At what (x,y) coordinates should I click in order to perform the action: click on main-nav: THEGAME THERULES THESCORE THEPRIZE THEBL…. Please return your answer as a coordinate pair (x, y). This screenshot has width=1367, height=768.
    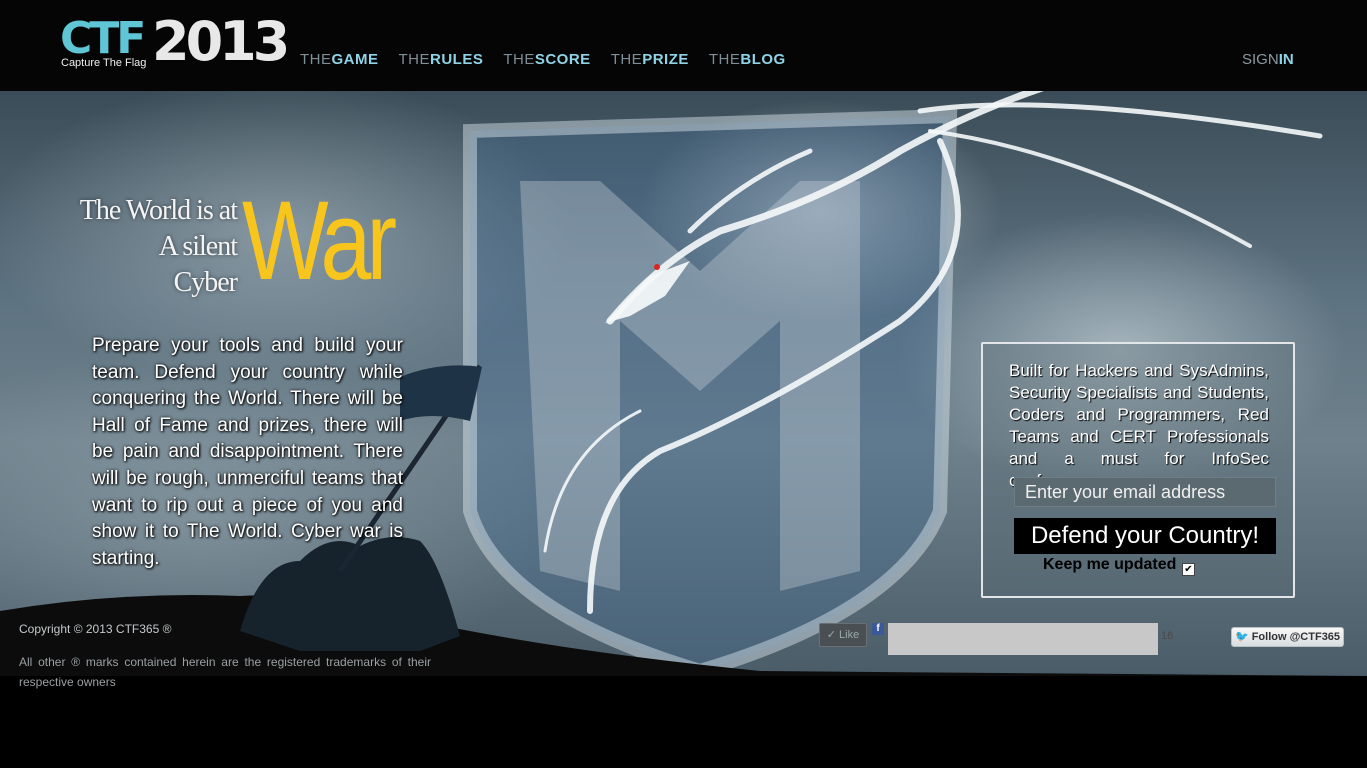
    Looking at the image, I should click on (553, 61).